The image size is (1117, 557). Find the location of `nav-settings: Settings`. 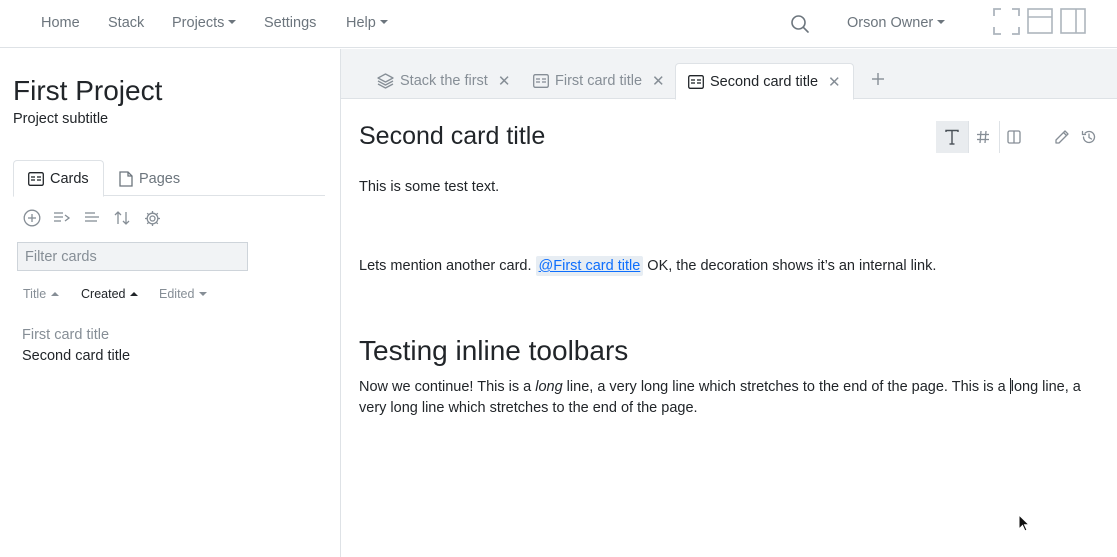

nav-settings: Settings is located at coordinates (290, 23).